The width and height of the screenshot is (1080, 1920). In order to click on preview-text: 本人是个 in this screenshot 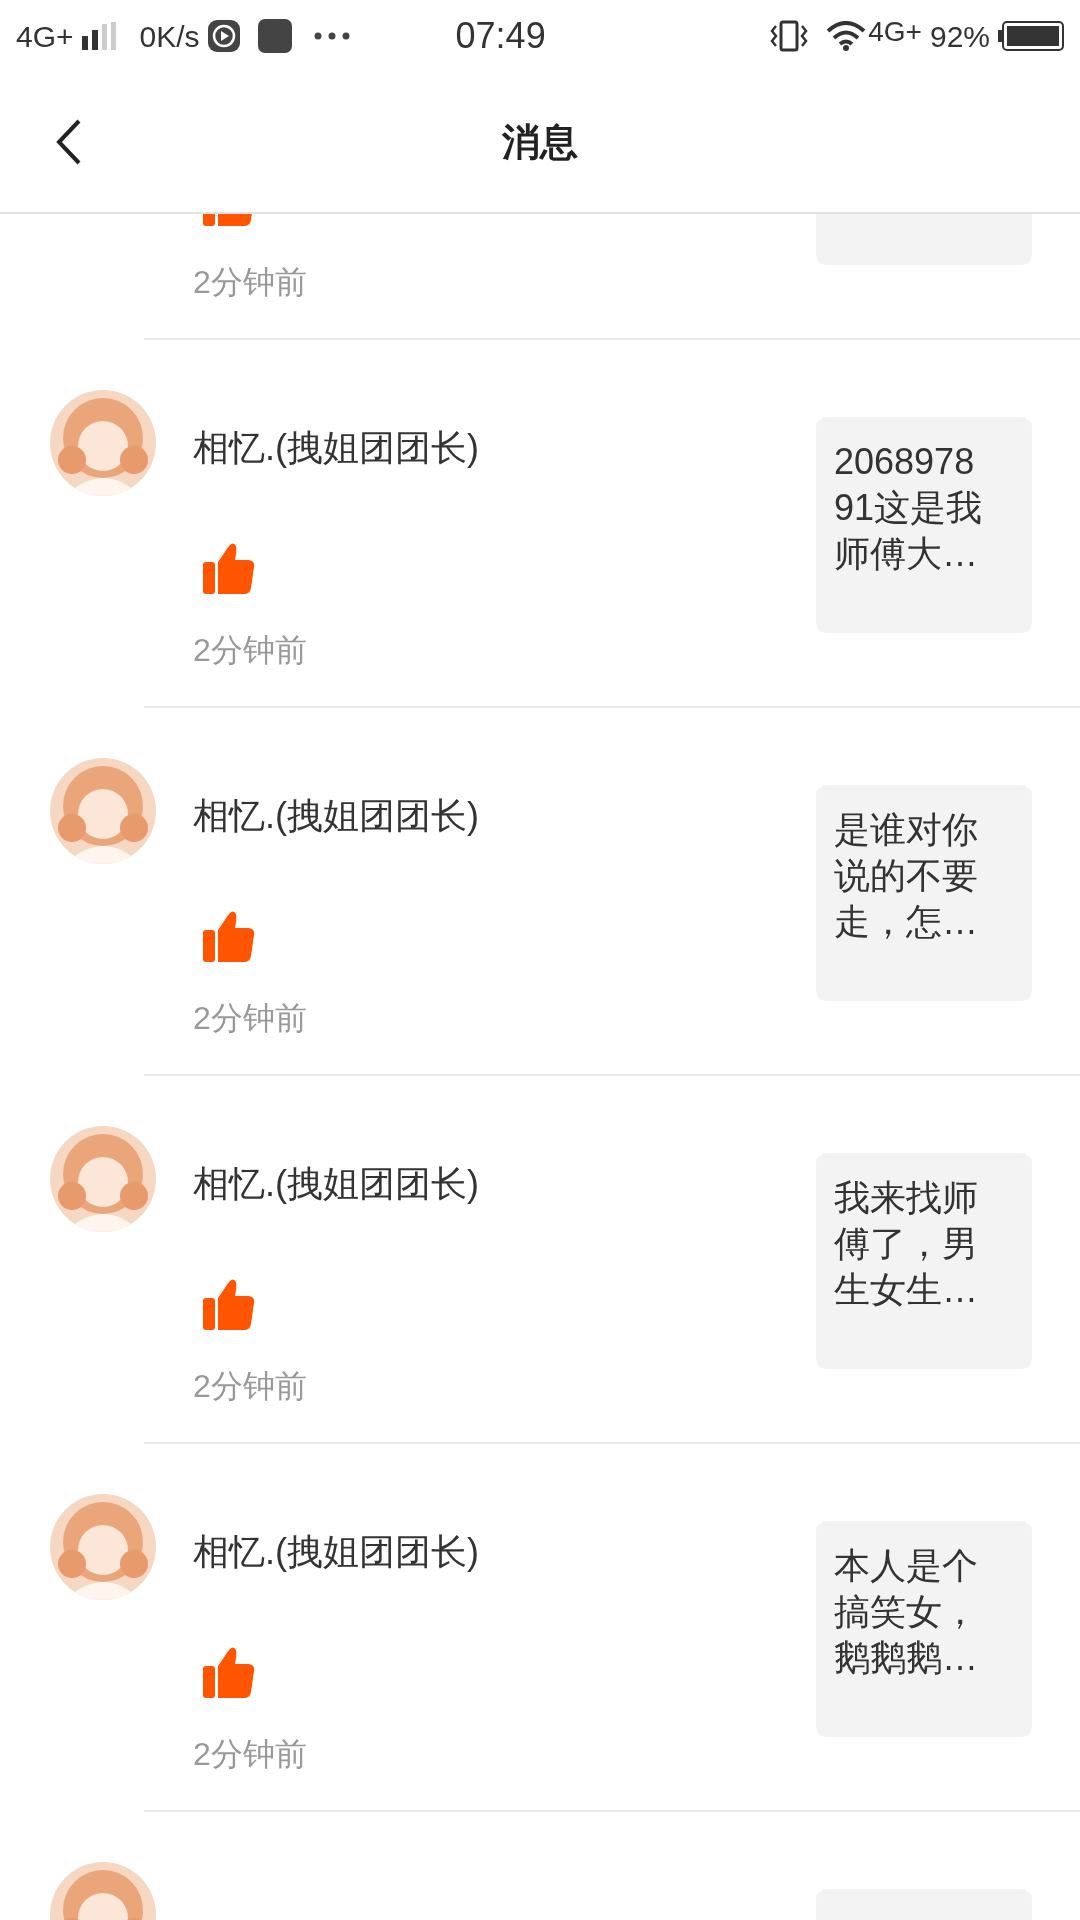, I will do `click(906, 1566)`.